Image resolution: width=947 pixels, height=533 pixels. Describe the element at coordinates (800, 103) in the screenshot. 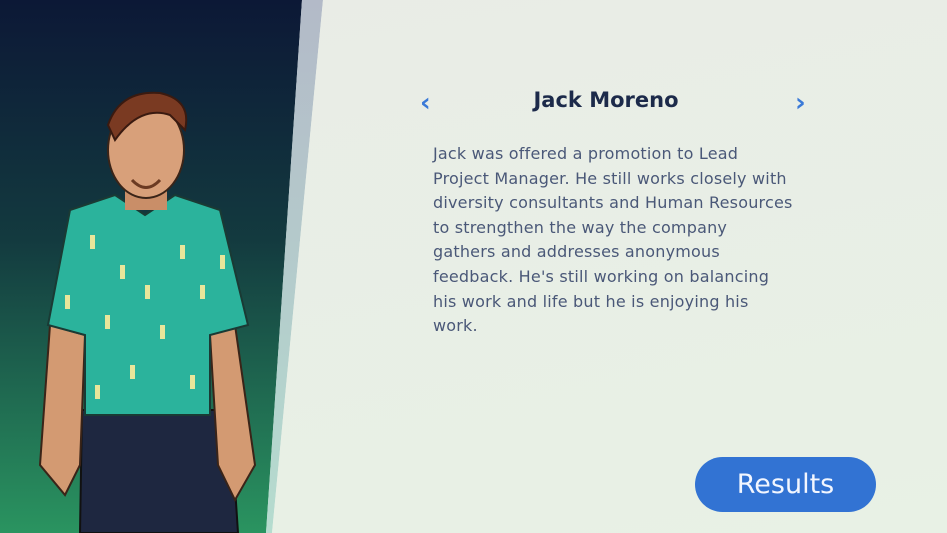

I see `next-character-button: ›` at that location.